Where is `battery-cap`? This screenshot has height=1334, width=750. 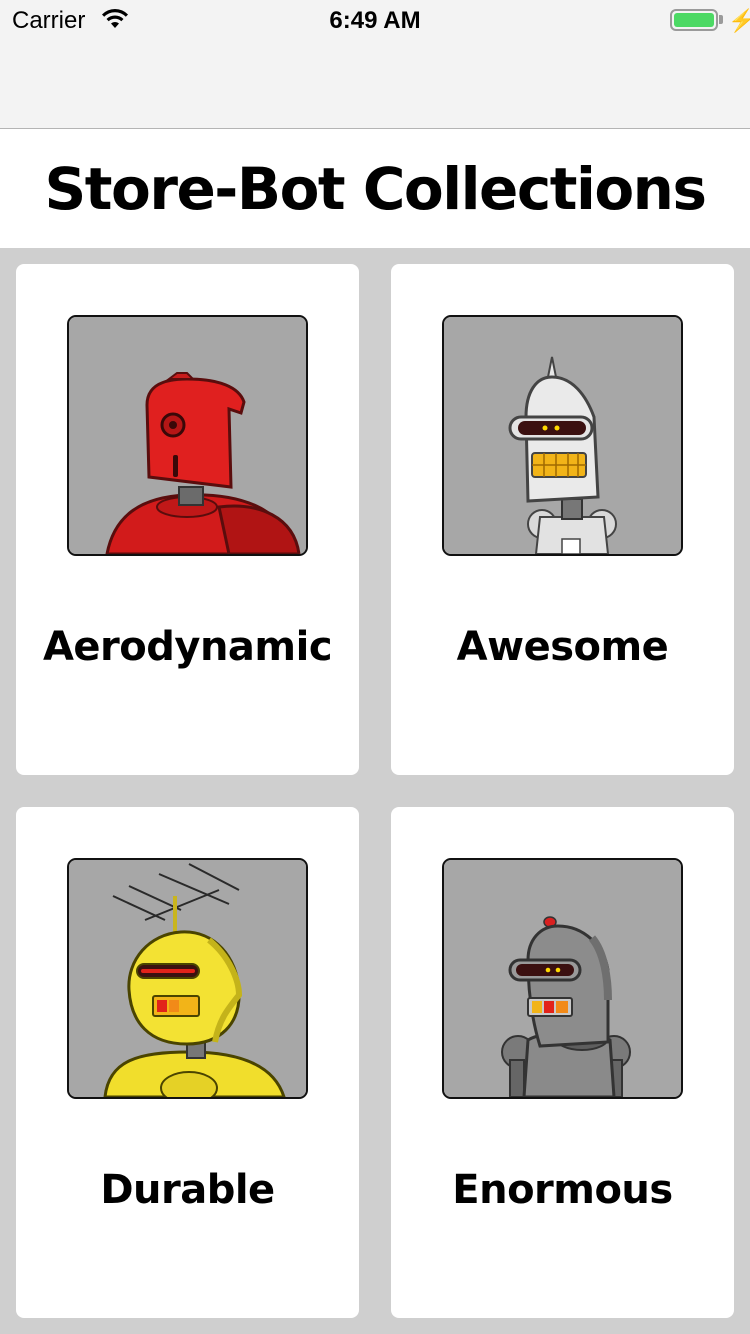
battery-cap is located at coordinates (721, 19).